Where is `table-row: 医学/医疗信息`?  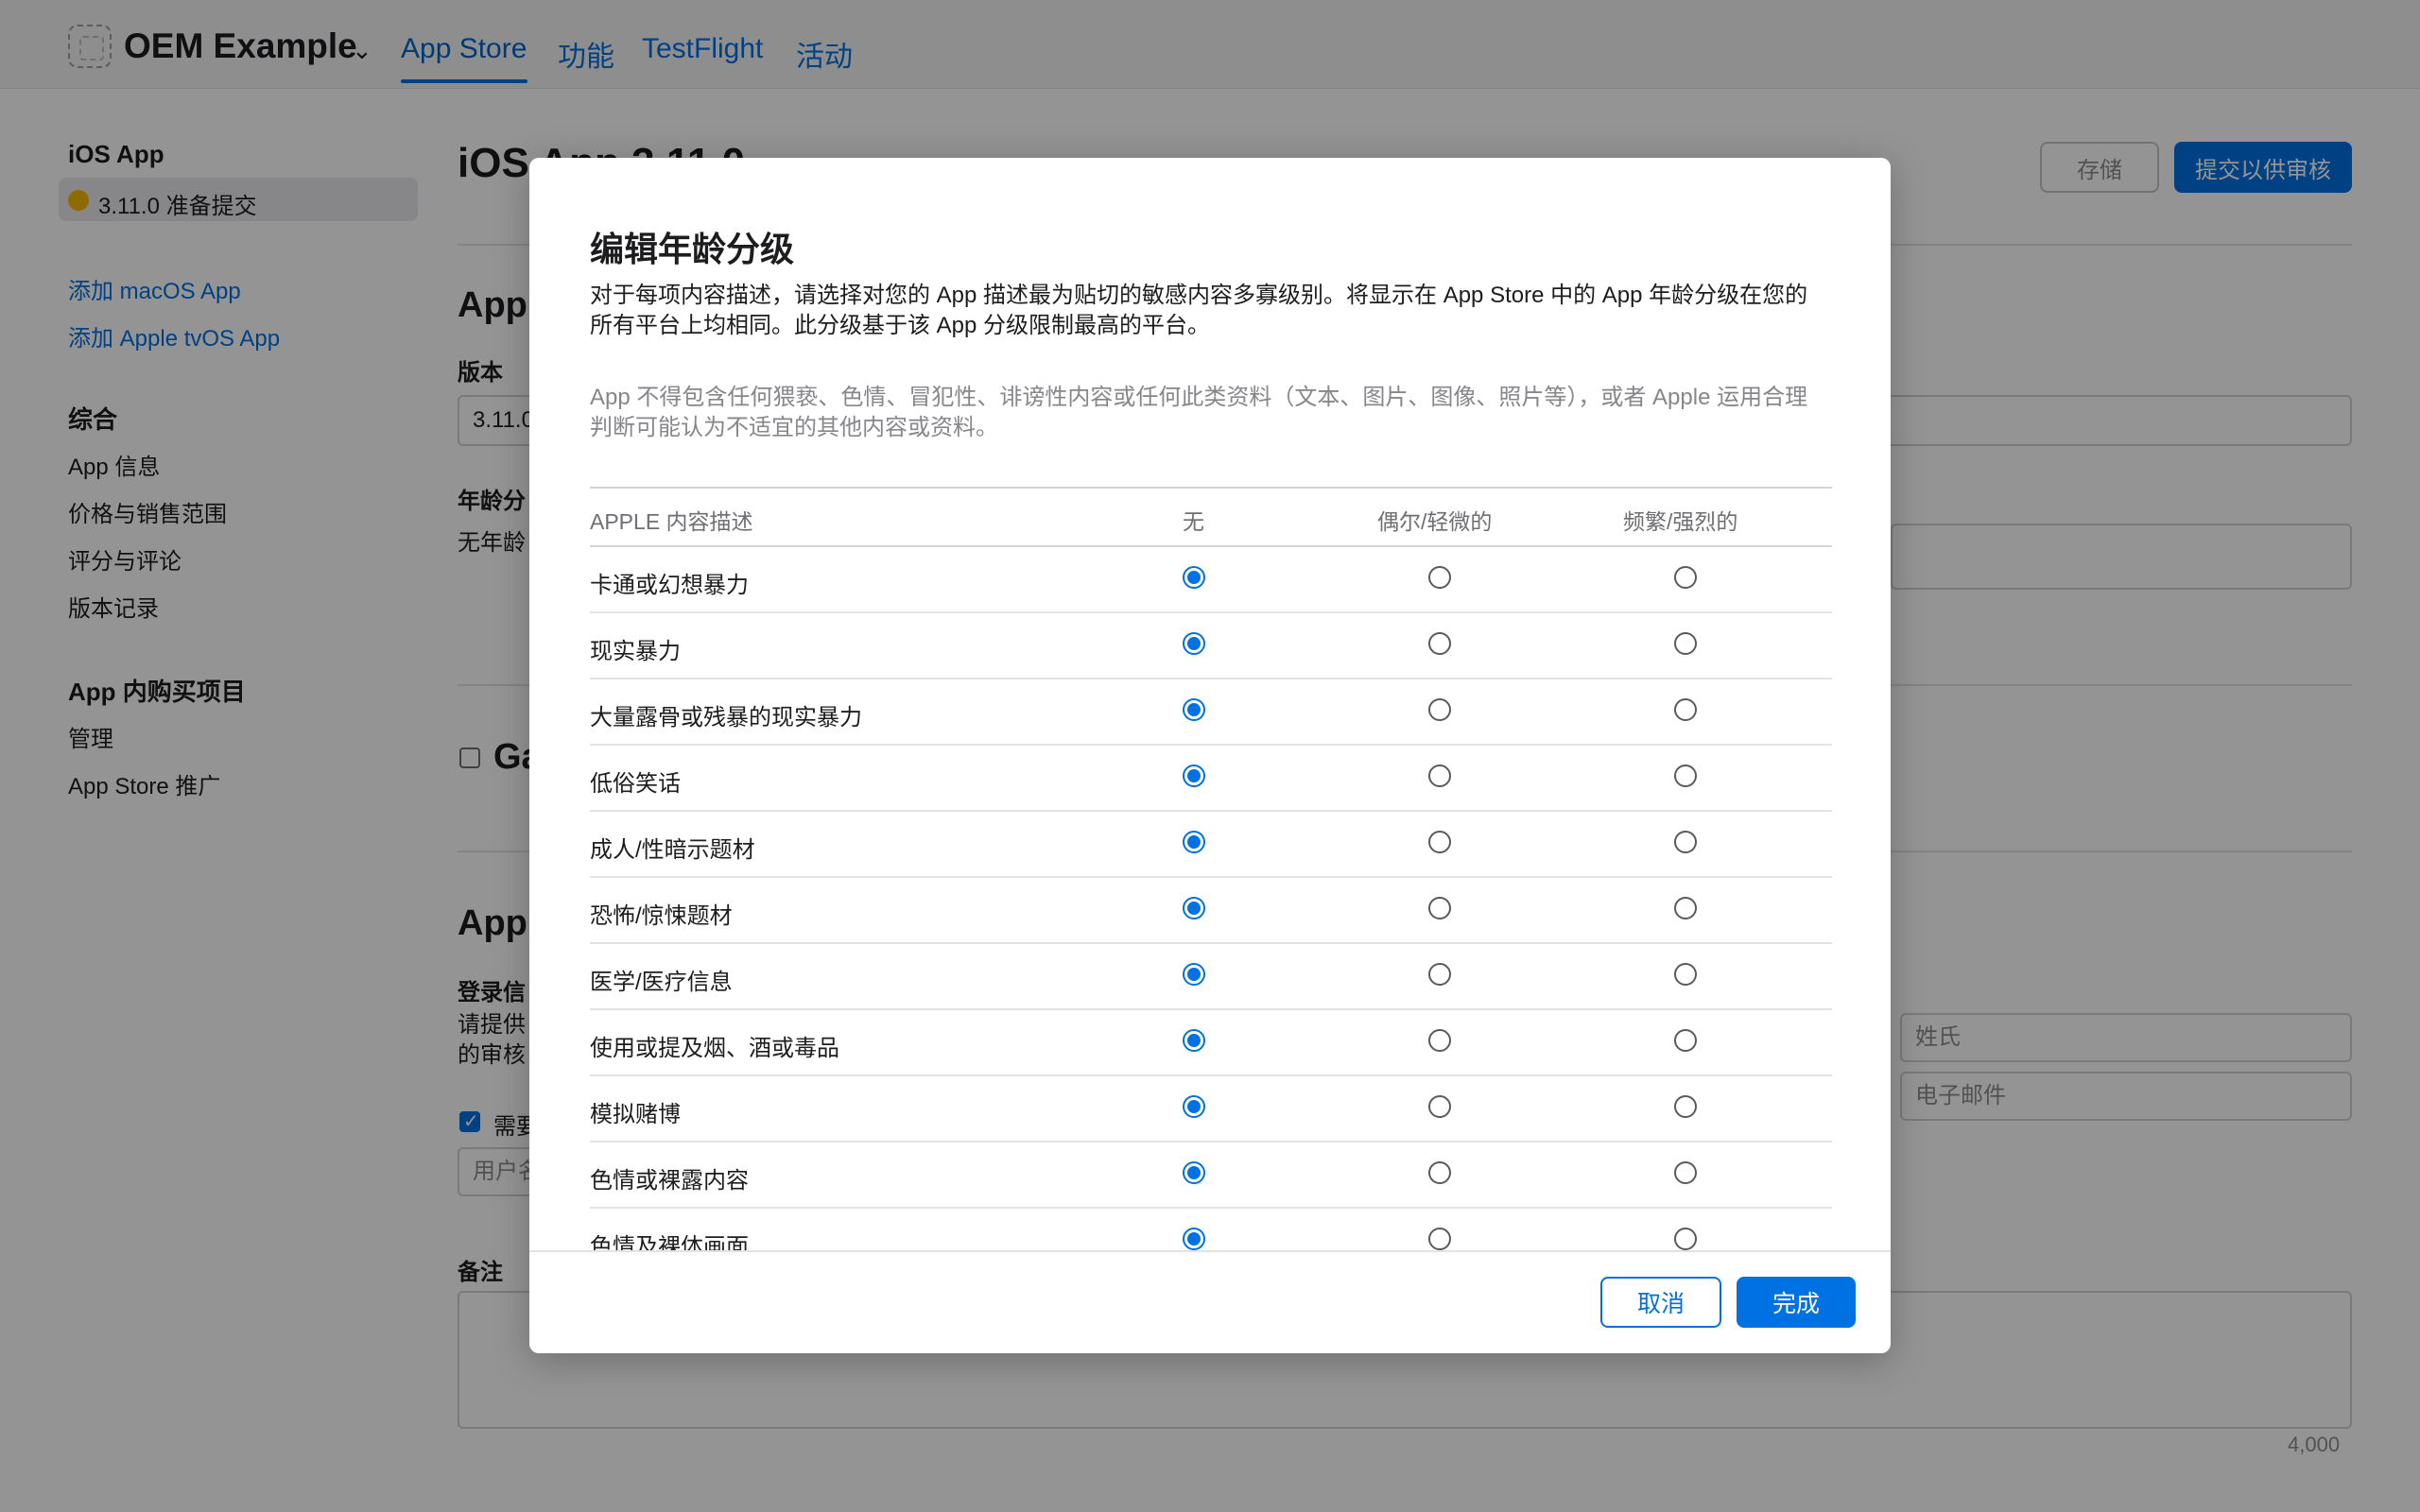
table-row: 医学/医疗信息 is located at coordinates (1211, 977).